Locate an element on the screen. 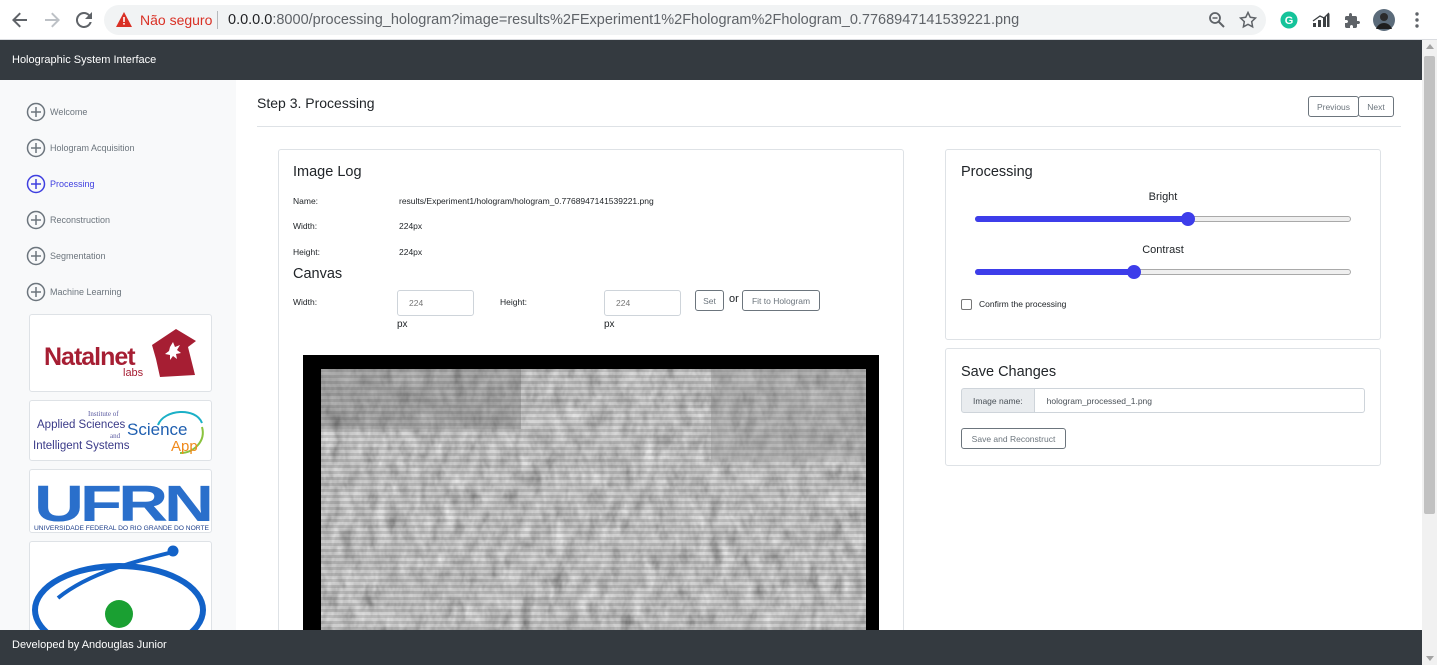  scroll-thumb is located at coordinates (1429, 285).